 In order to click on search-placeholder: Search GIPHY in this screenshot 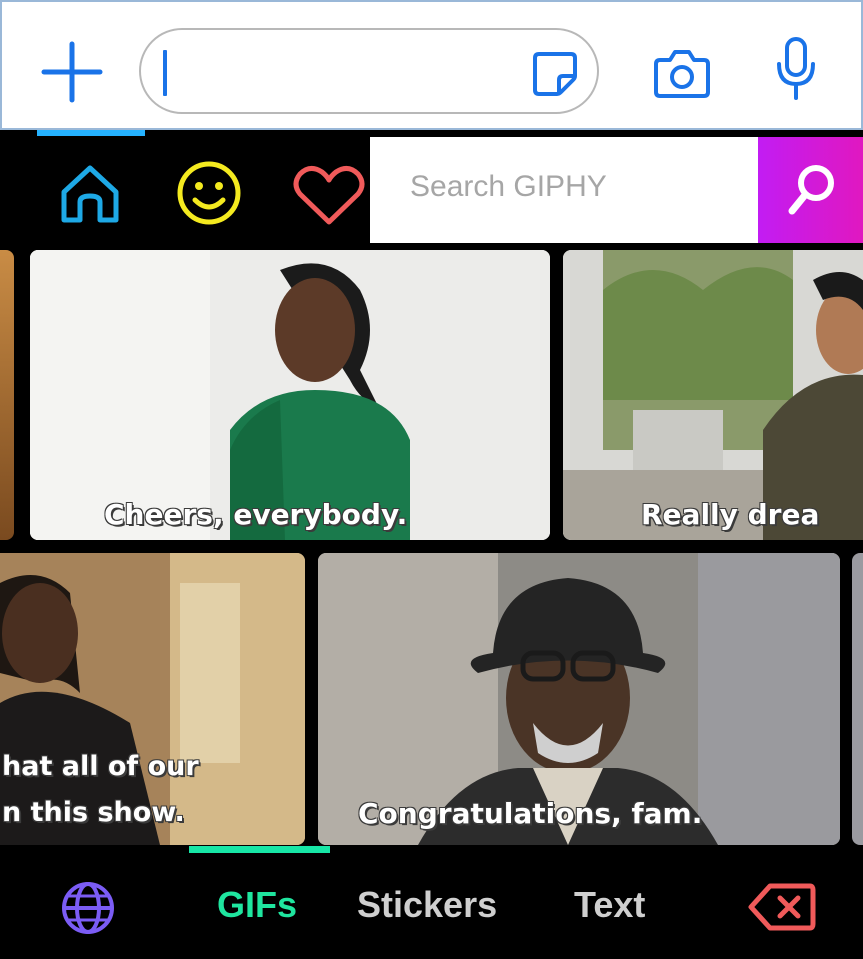, I will do `click(508, 186)`.